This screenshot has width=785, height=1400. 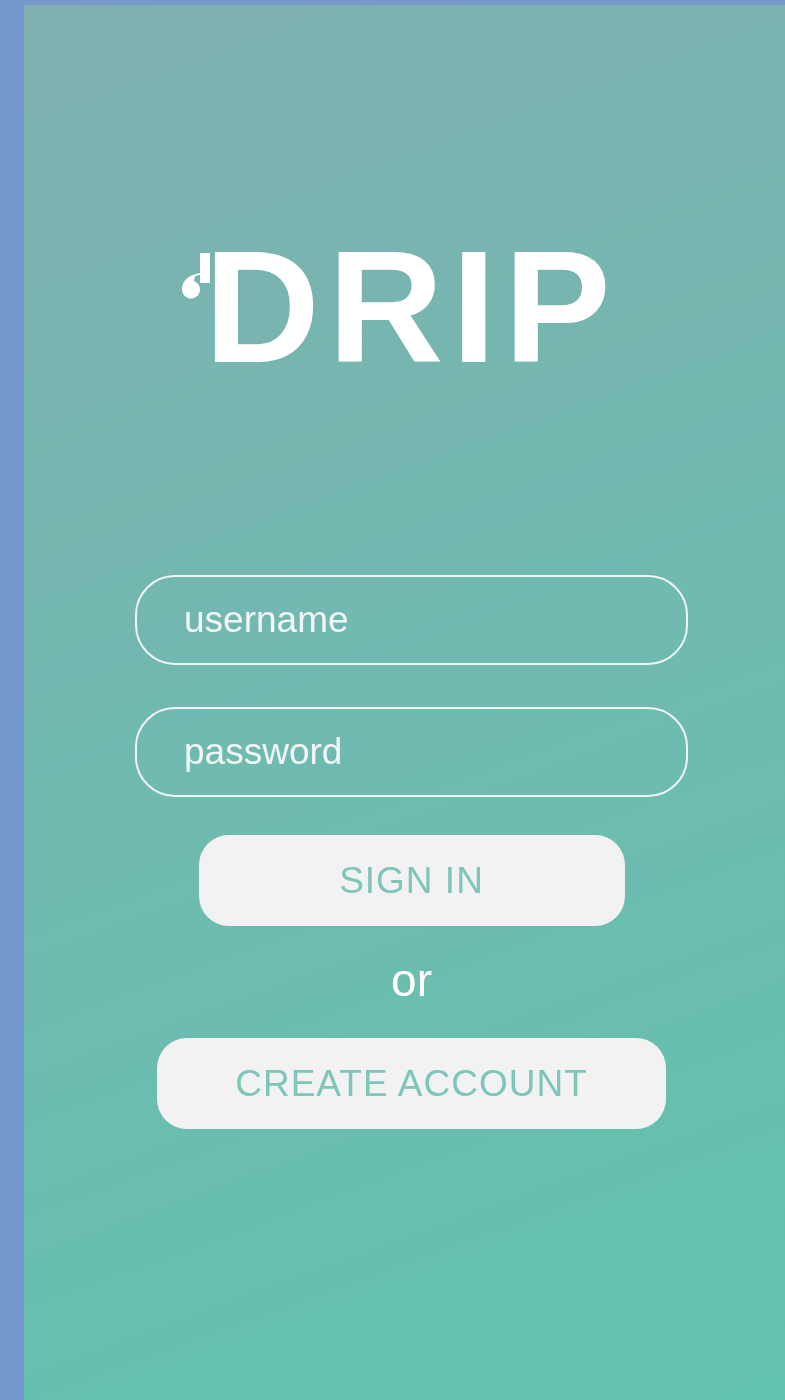 What do you see at coordinates (411, 752) in the screenshot?
I see `password-field: password` at bounding box center [411, 752].